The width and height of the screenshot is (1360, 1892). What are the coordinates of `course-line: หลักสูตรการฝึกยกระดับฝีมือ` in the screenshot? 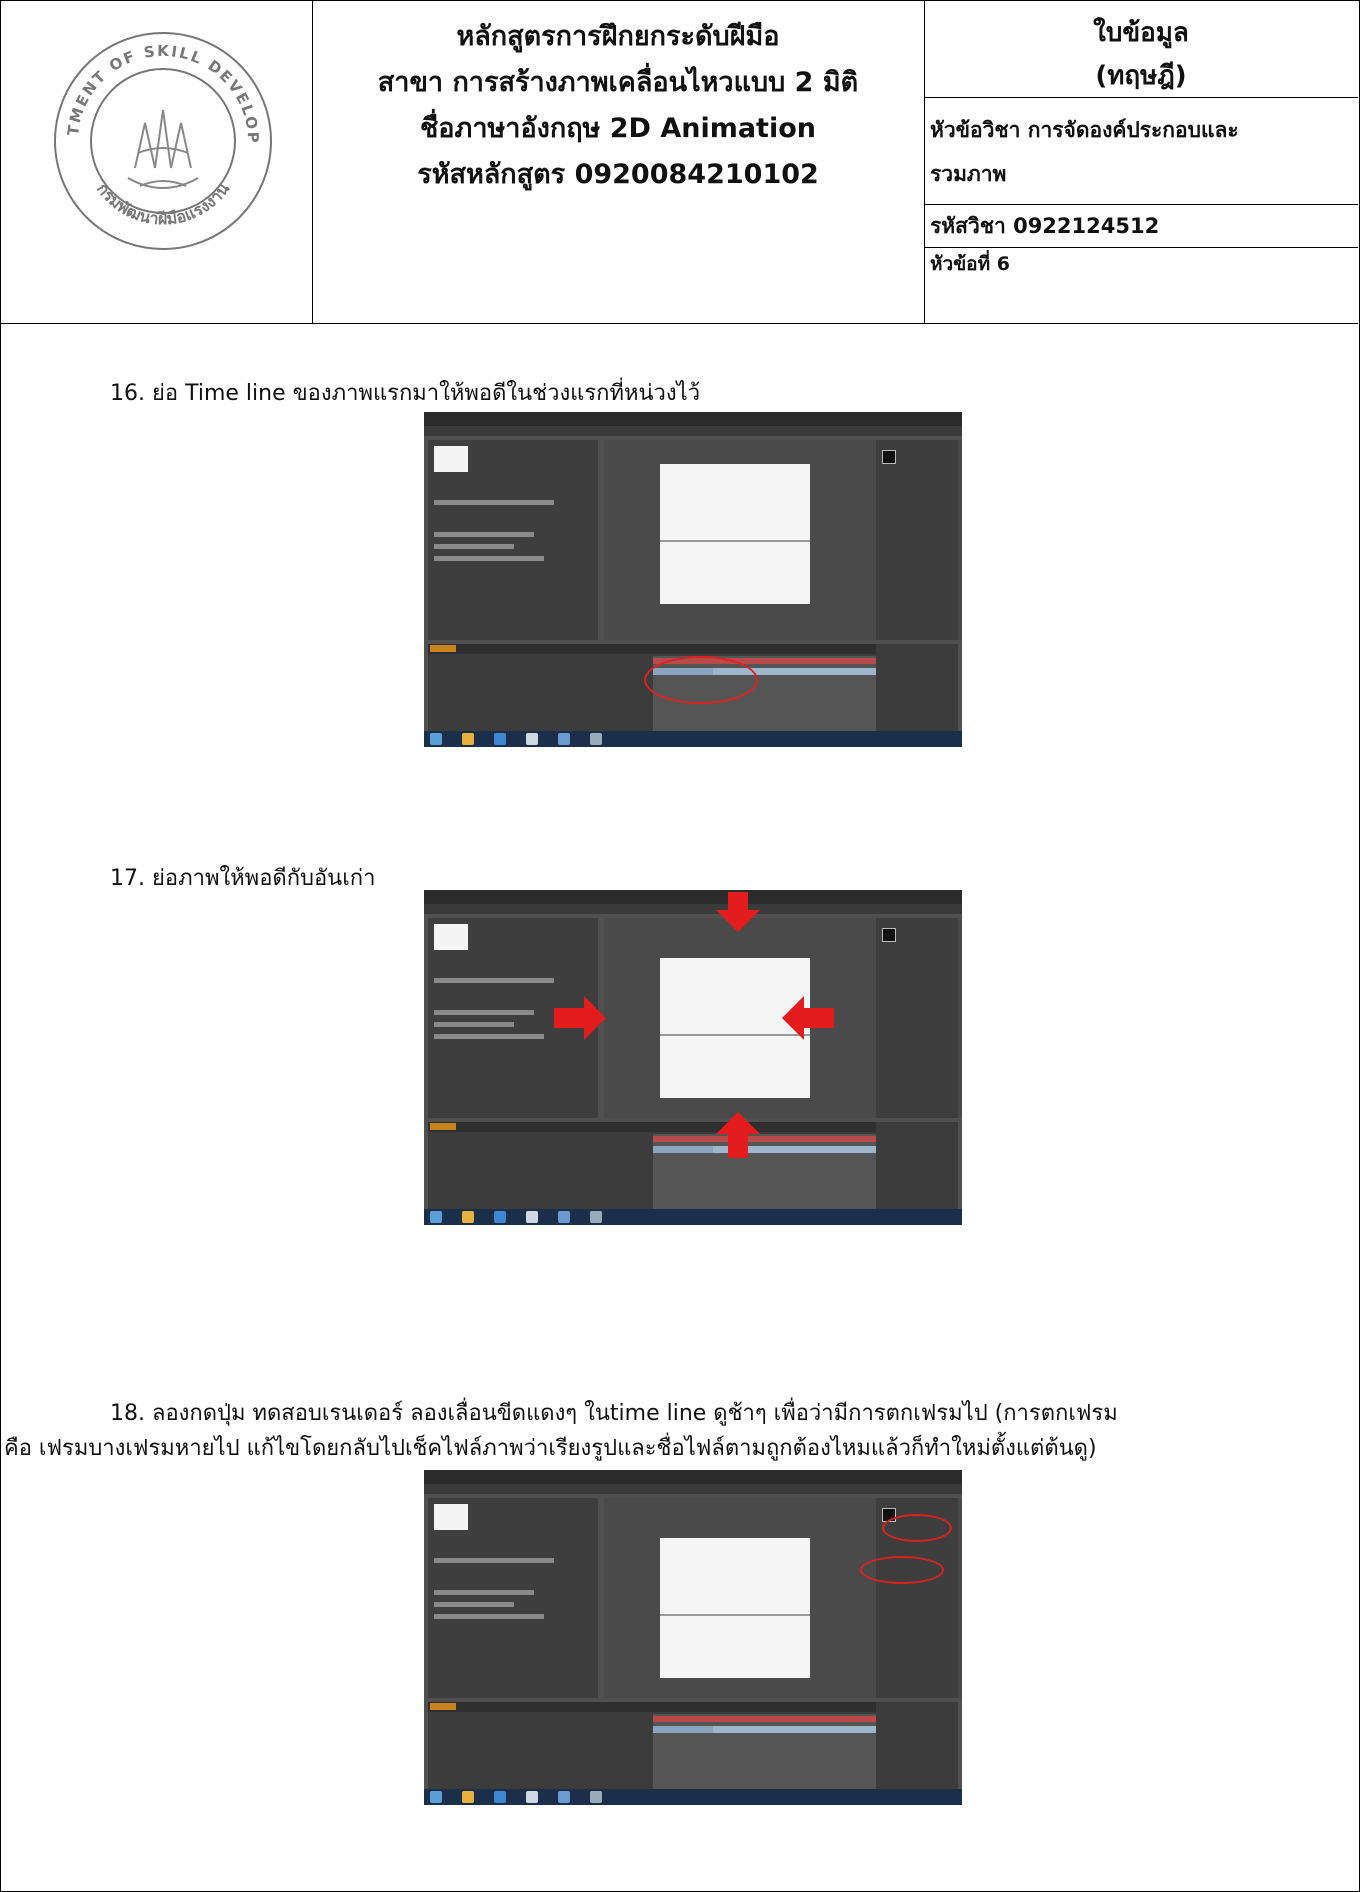 It's located at (618, 36).